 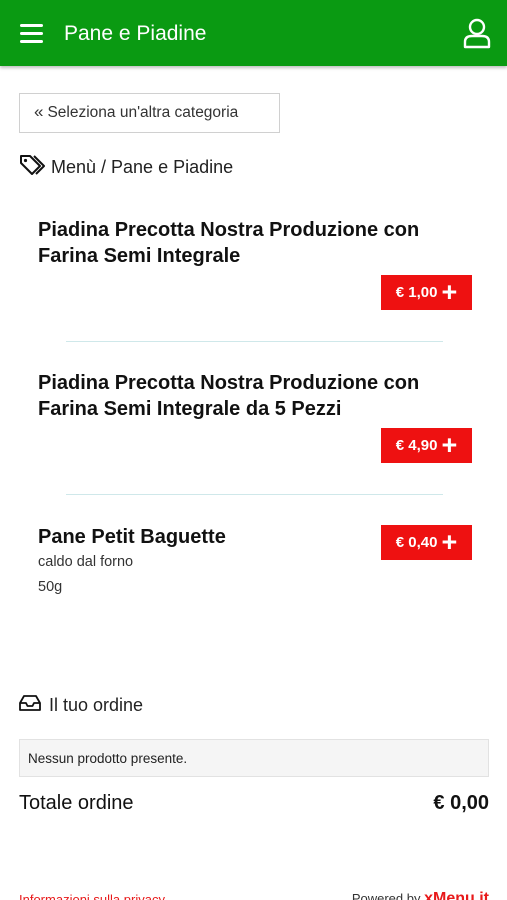 What do you see at coordinates (416, 542) in the screenshot?
I see `product-price: € 0,40` at bounding box center [416, 542].